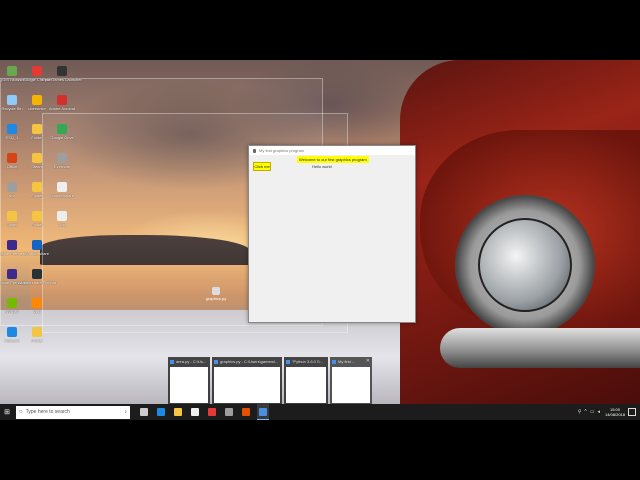  I want to click on desktop-icon-label: VLC, so click(37, 311).